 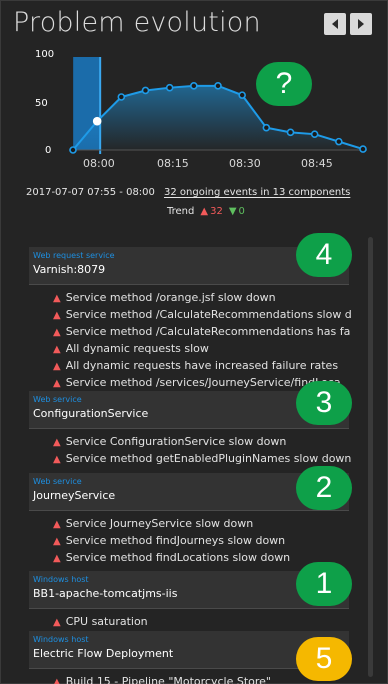 I want to click on annotation-badge: ?, so click(x=284, y=84).